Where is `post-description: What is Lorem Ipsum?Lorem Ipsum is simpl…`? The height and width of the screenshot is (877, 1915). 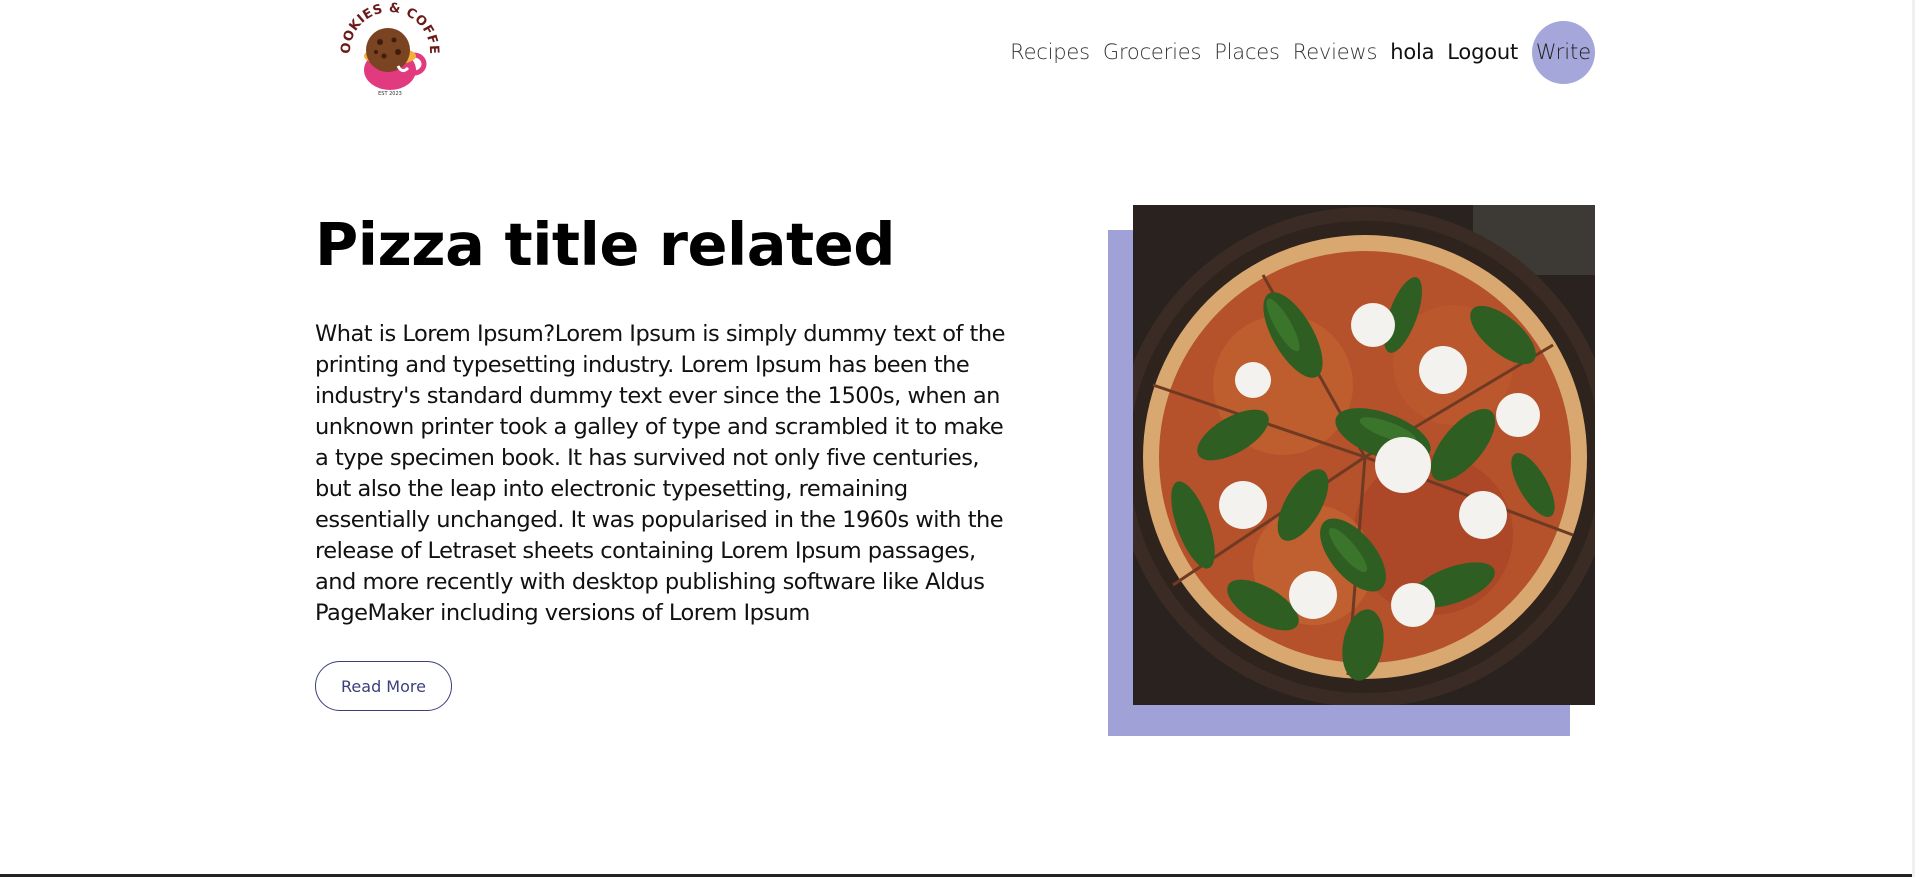
post-description: What is Lorem Ipsum?Lorem Ipsum is simpl… is located at coordinates (660, 473).